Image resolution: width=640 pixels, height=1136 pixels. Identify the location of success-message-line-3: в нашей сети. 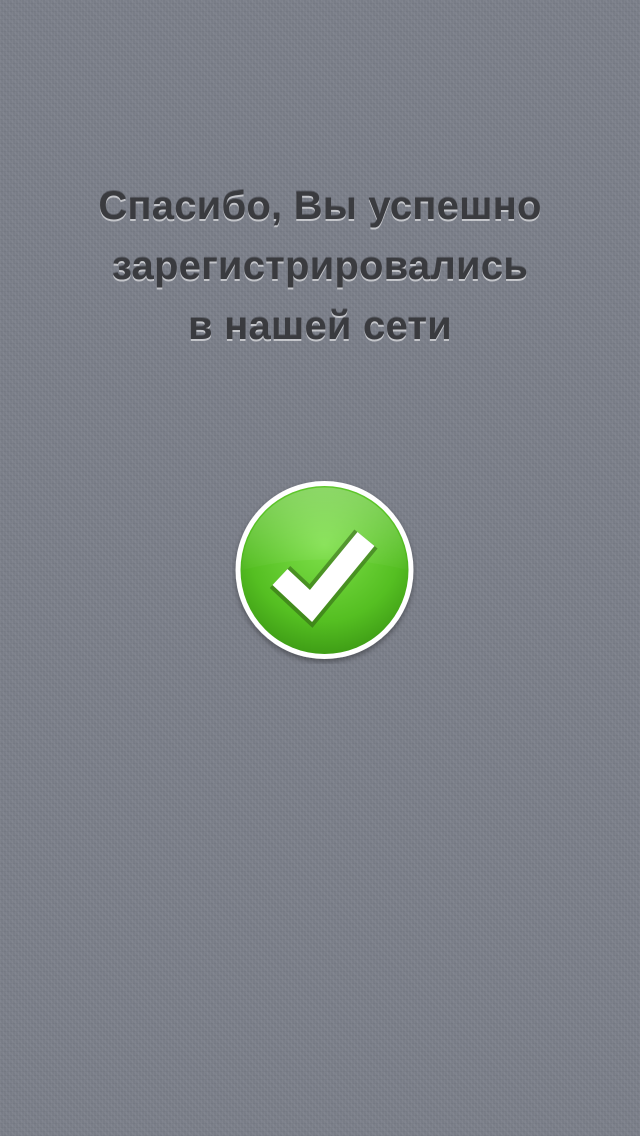
(320, 326).